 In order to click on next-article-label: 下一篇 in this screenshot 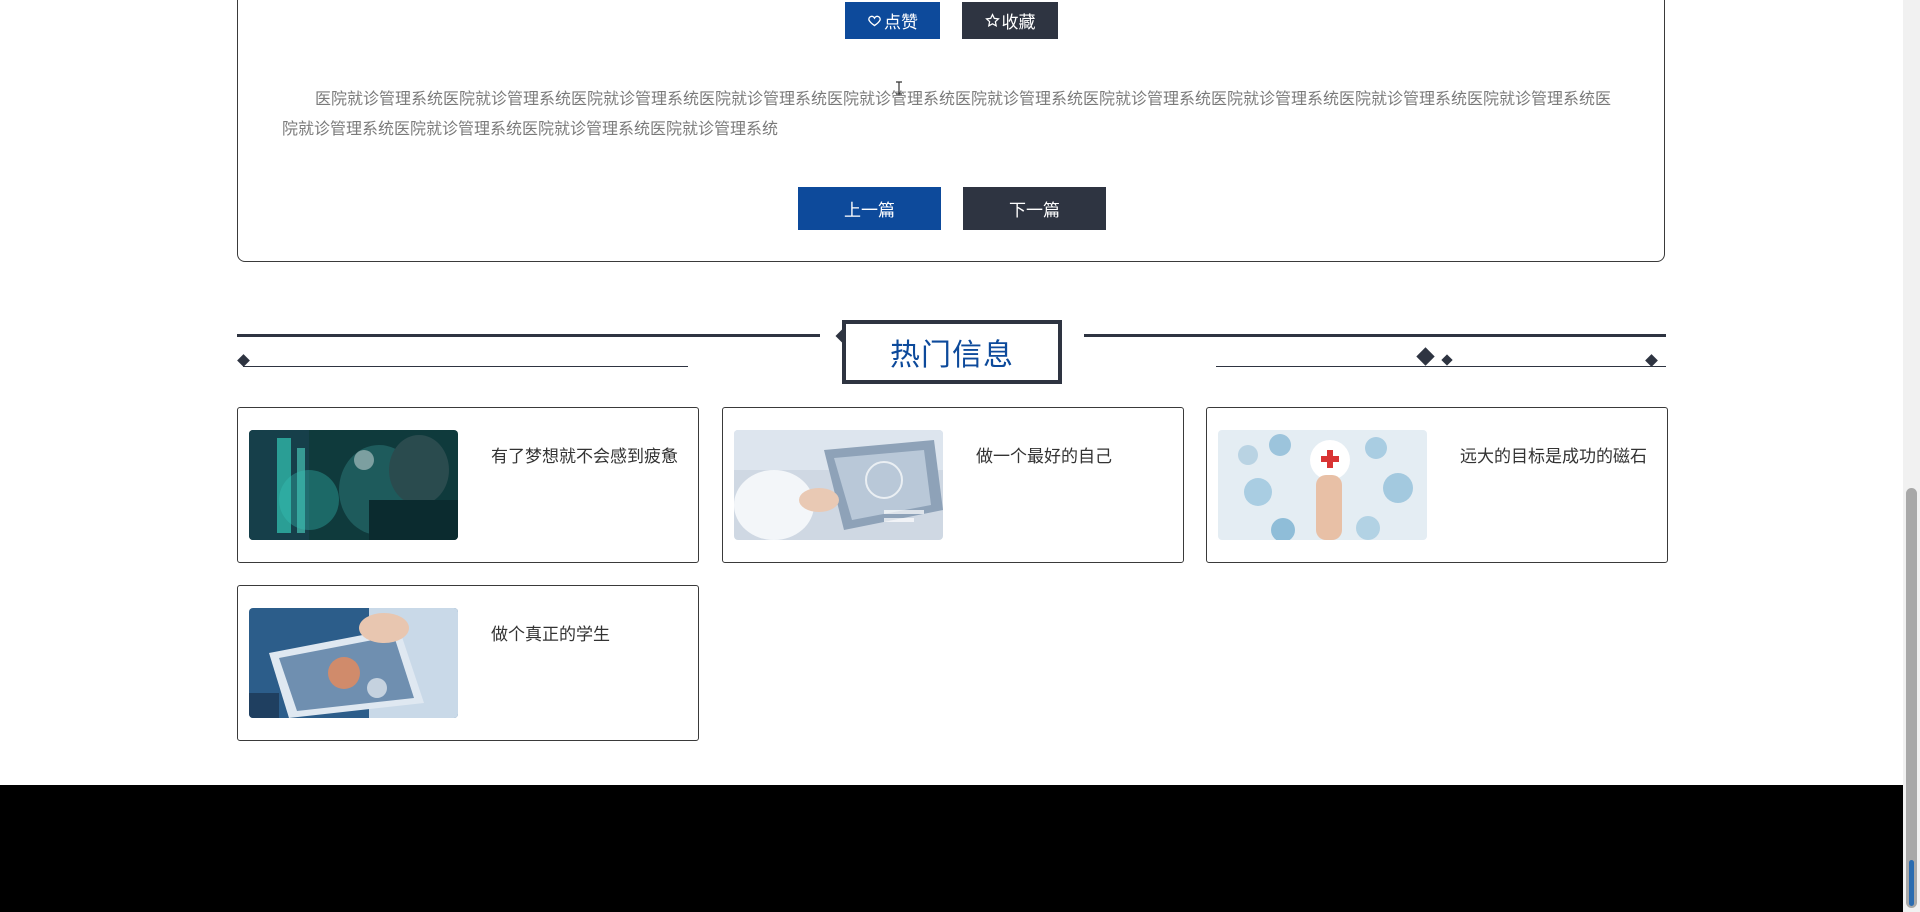, I will do `click(1034, 211)`.